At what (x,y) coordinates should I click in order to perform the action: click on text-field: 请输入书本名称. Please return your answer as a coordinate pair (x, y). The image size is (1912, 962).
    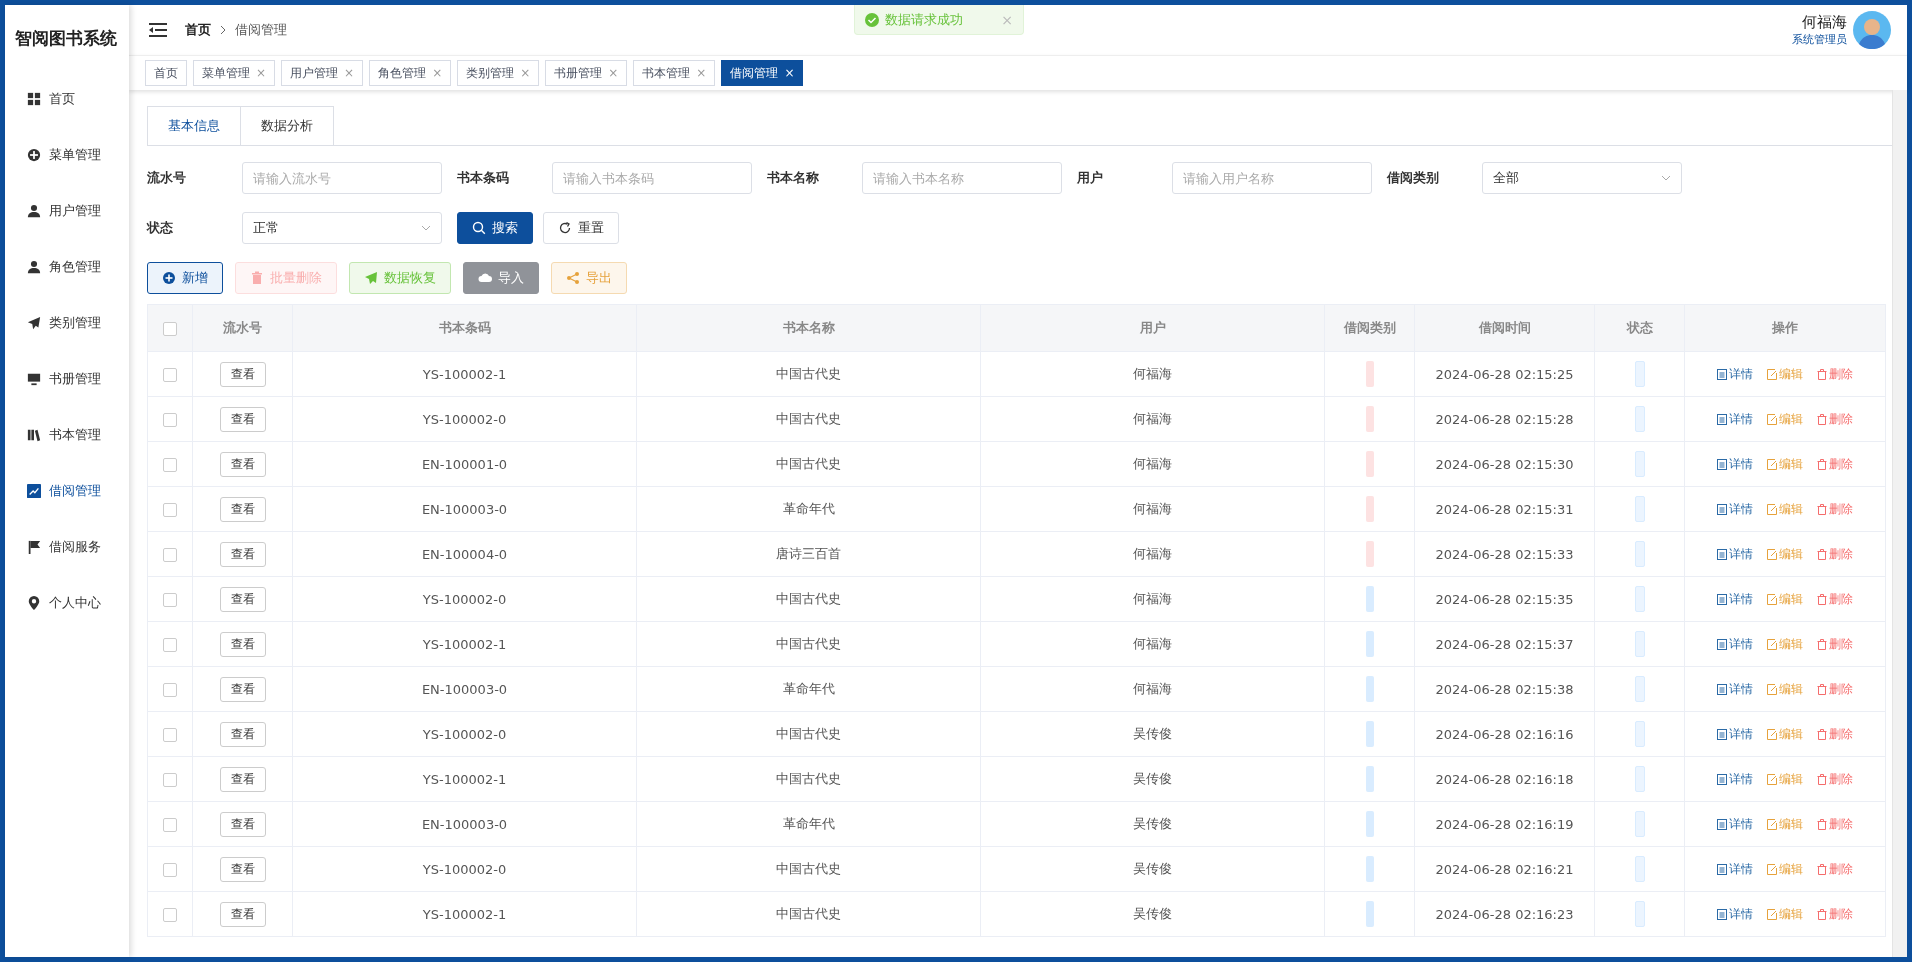
    Looking at the image, I should click on (962, 178).